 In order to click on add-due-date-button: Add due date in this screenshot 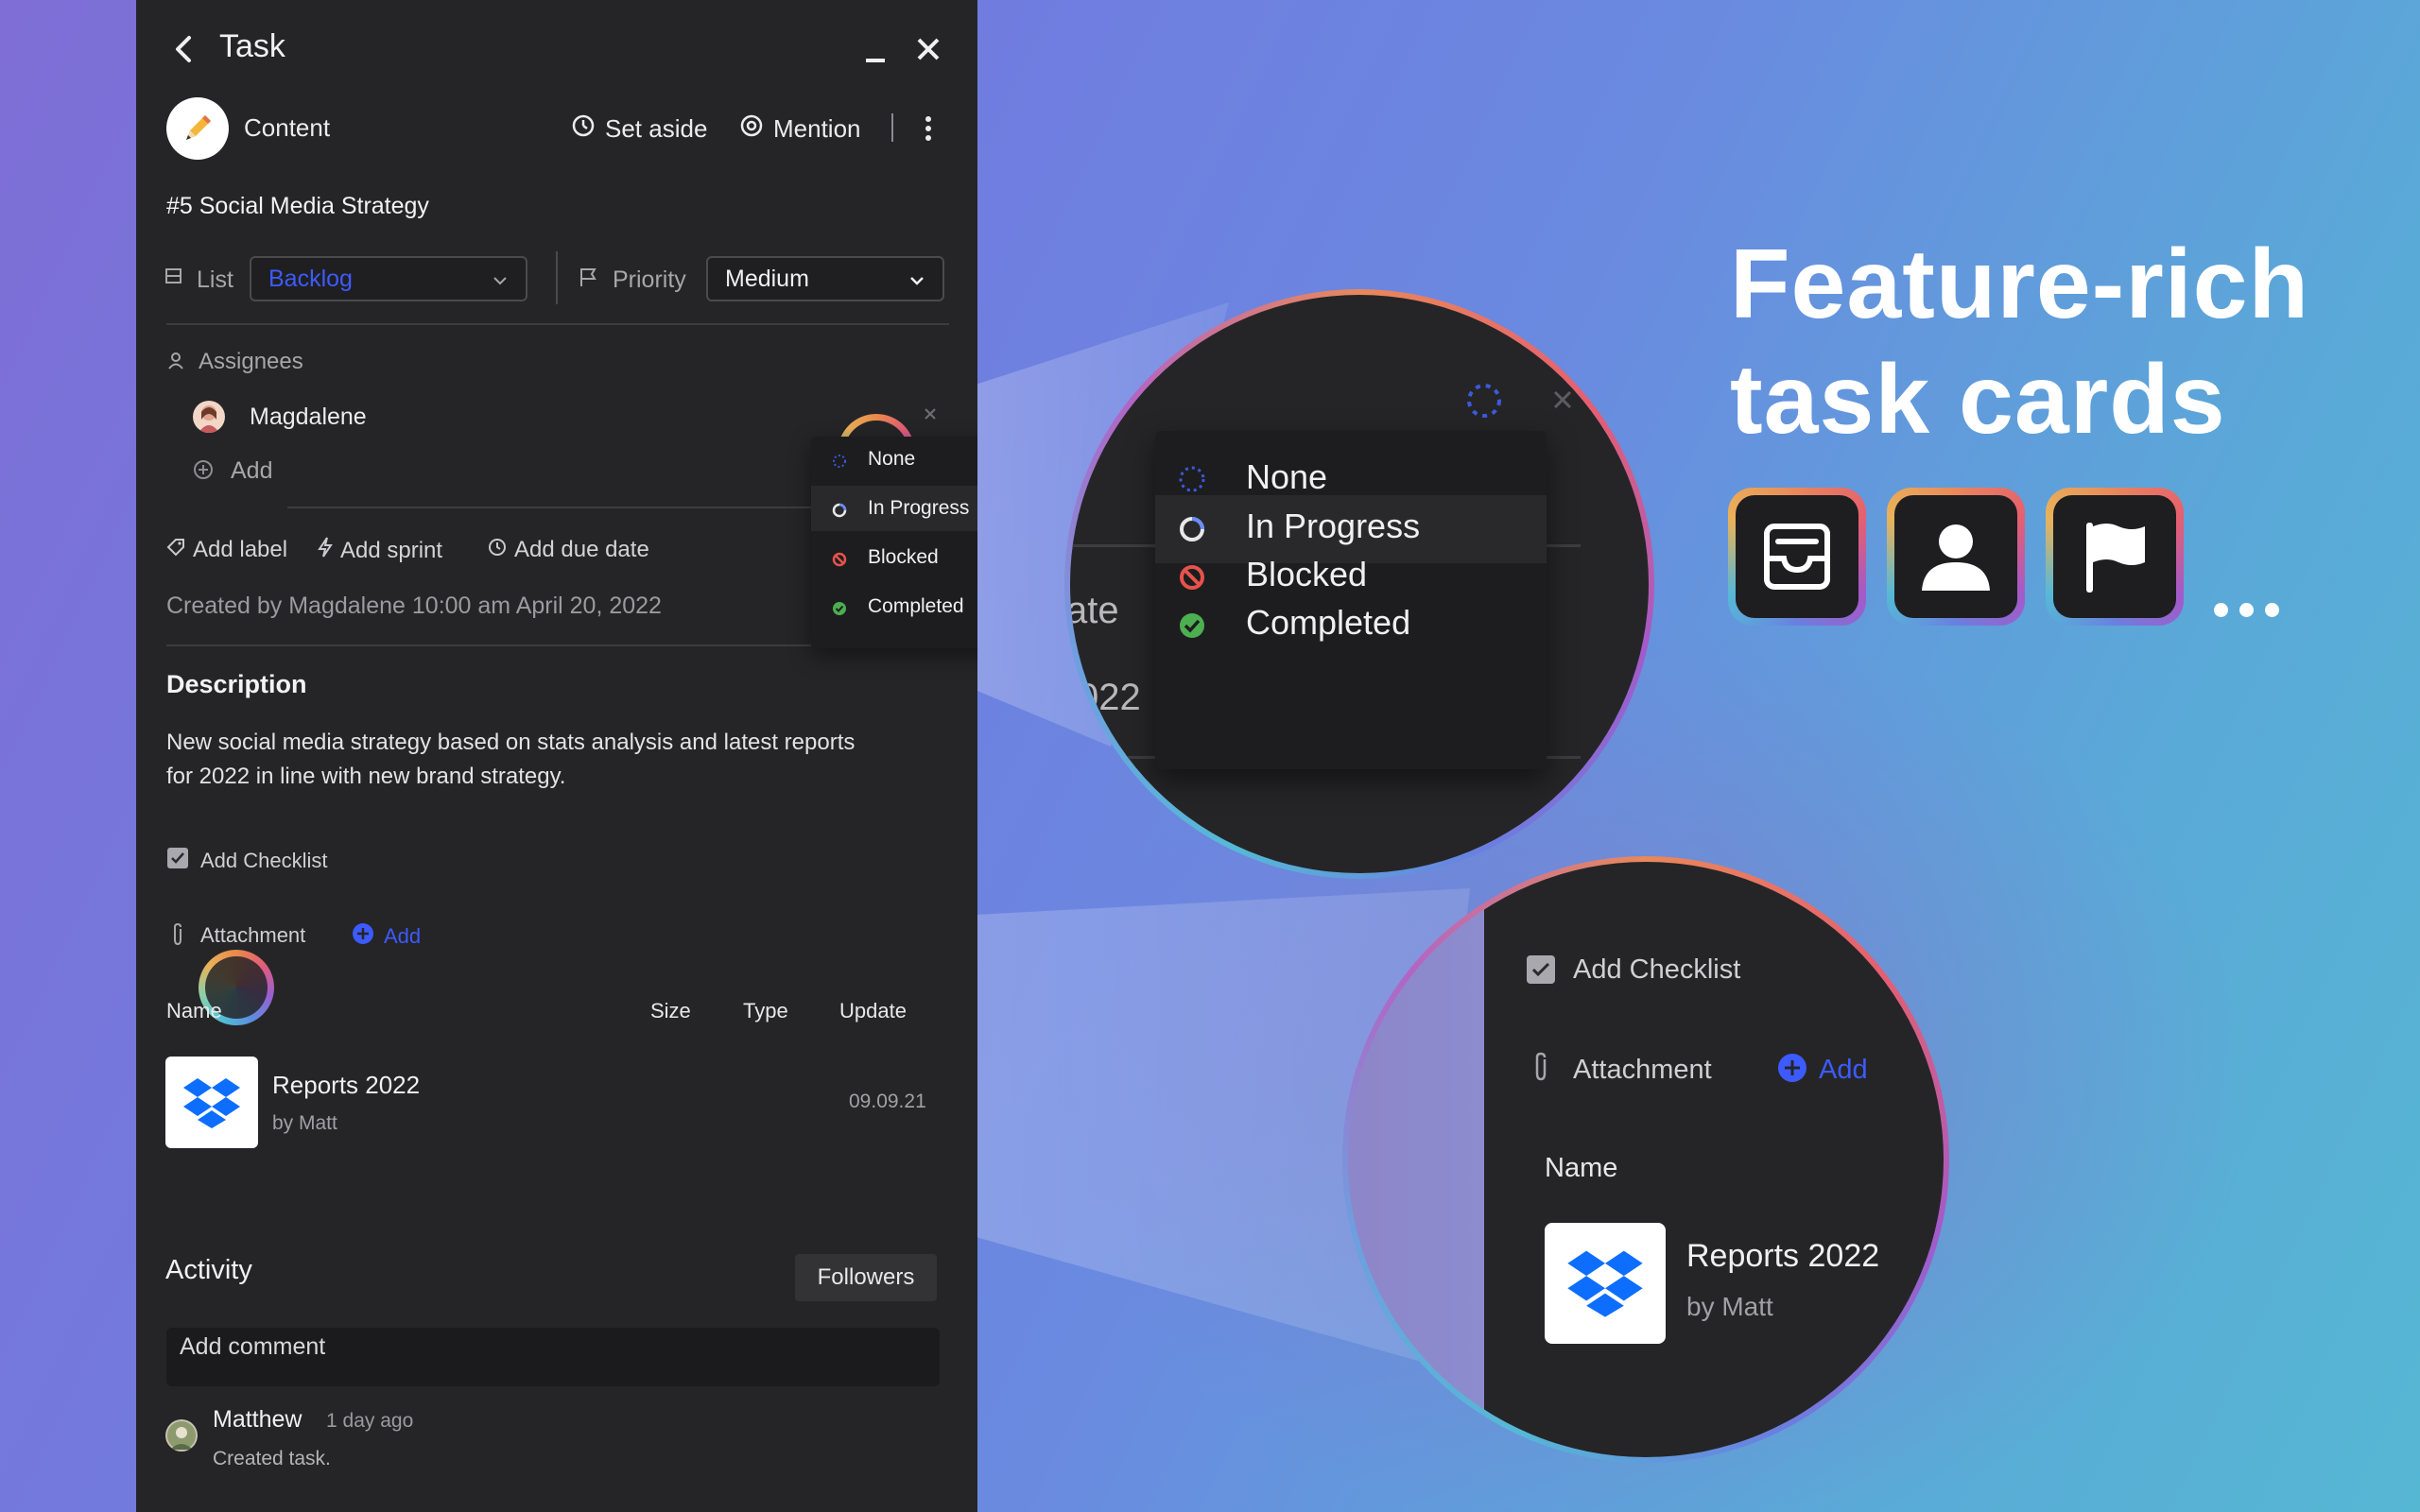, I will do `click(568, 550)`.